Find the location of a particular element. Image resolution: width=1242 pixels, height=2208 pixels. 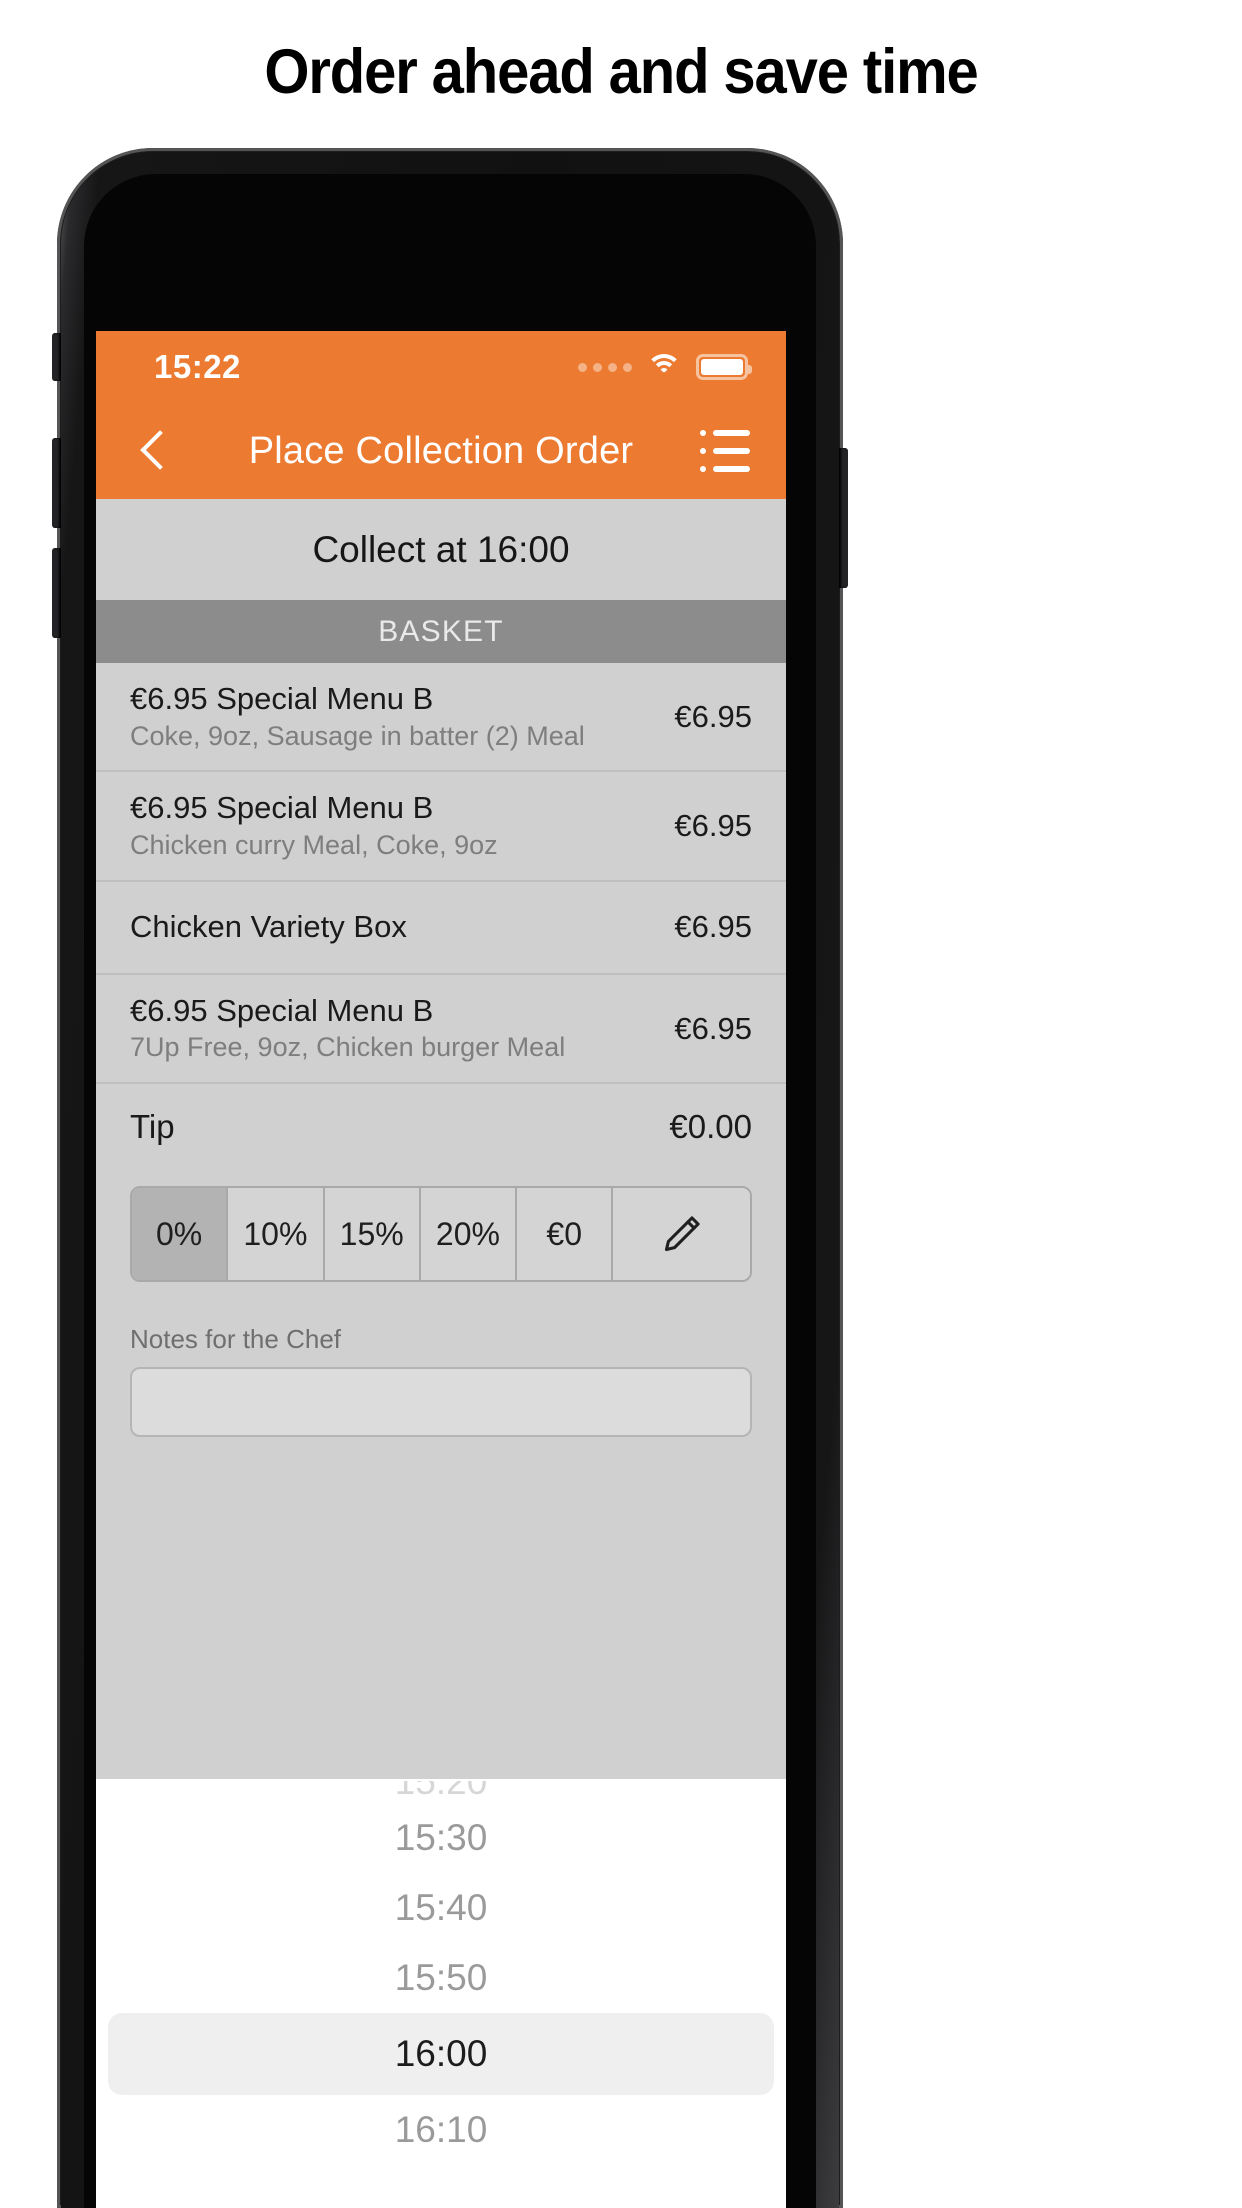

tip-segmented-control: 0% 10% 15% 20% €0 is located at coordinates (441, 1234).